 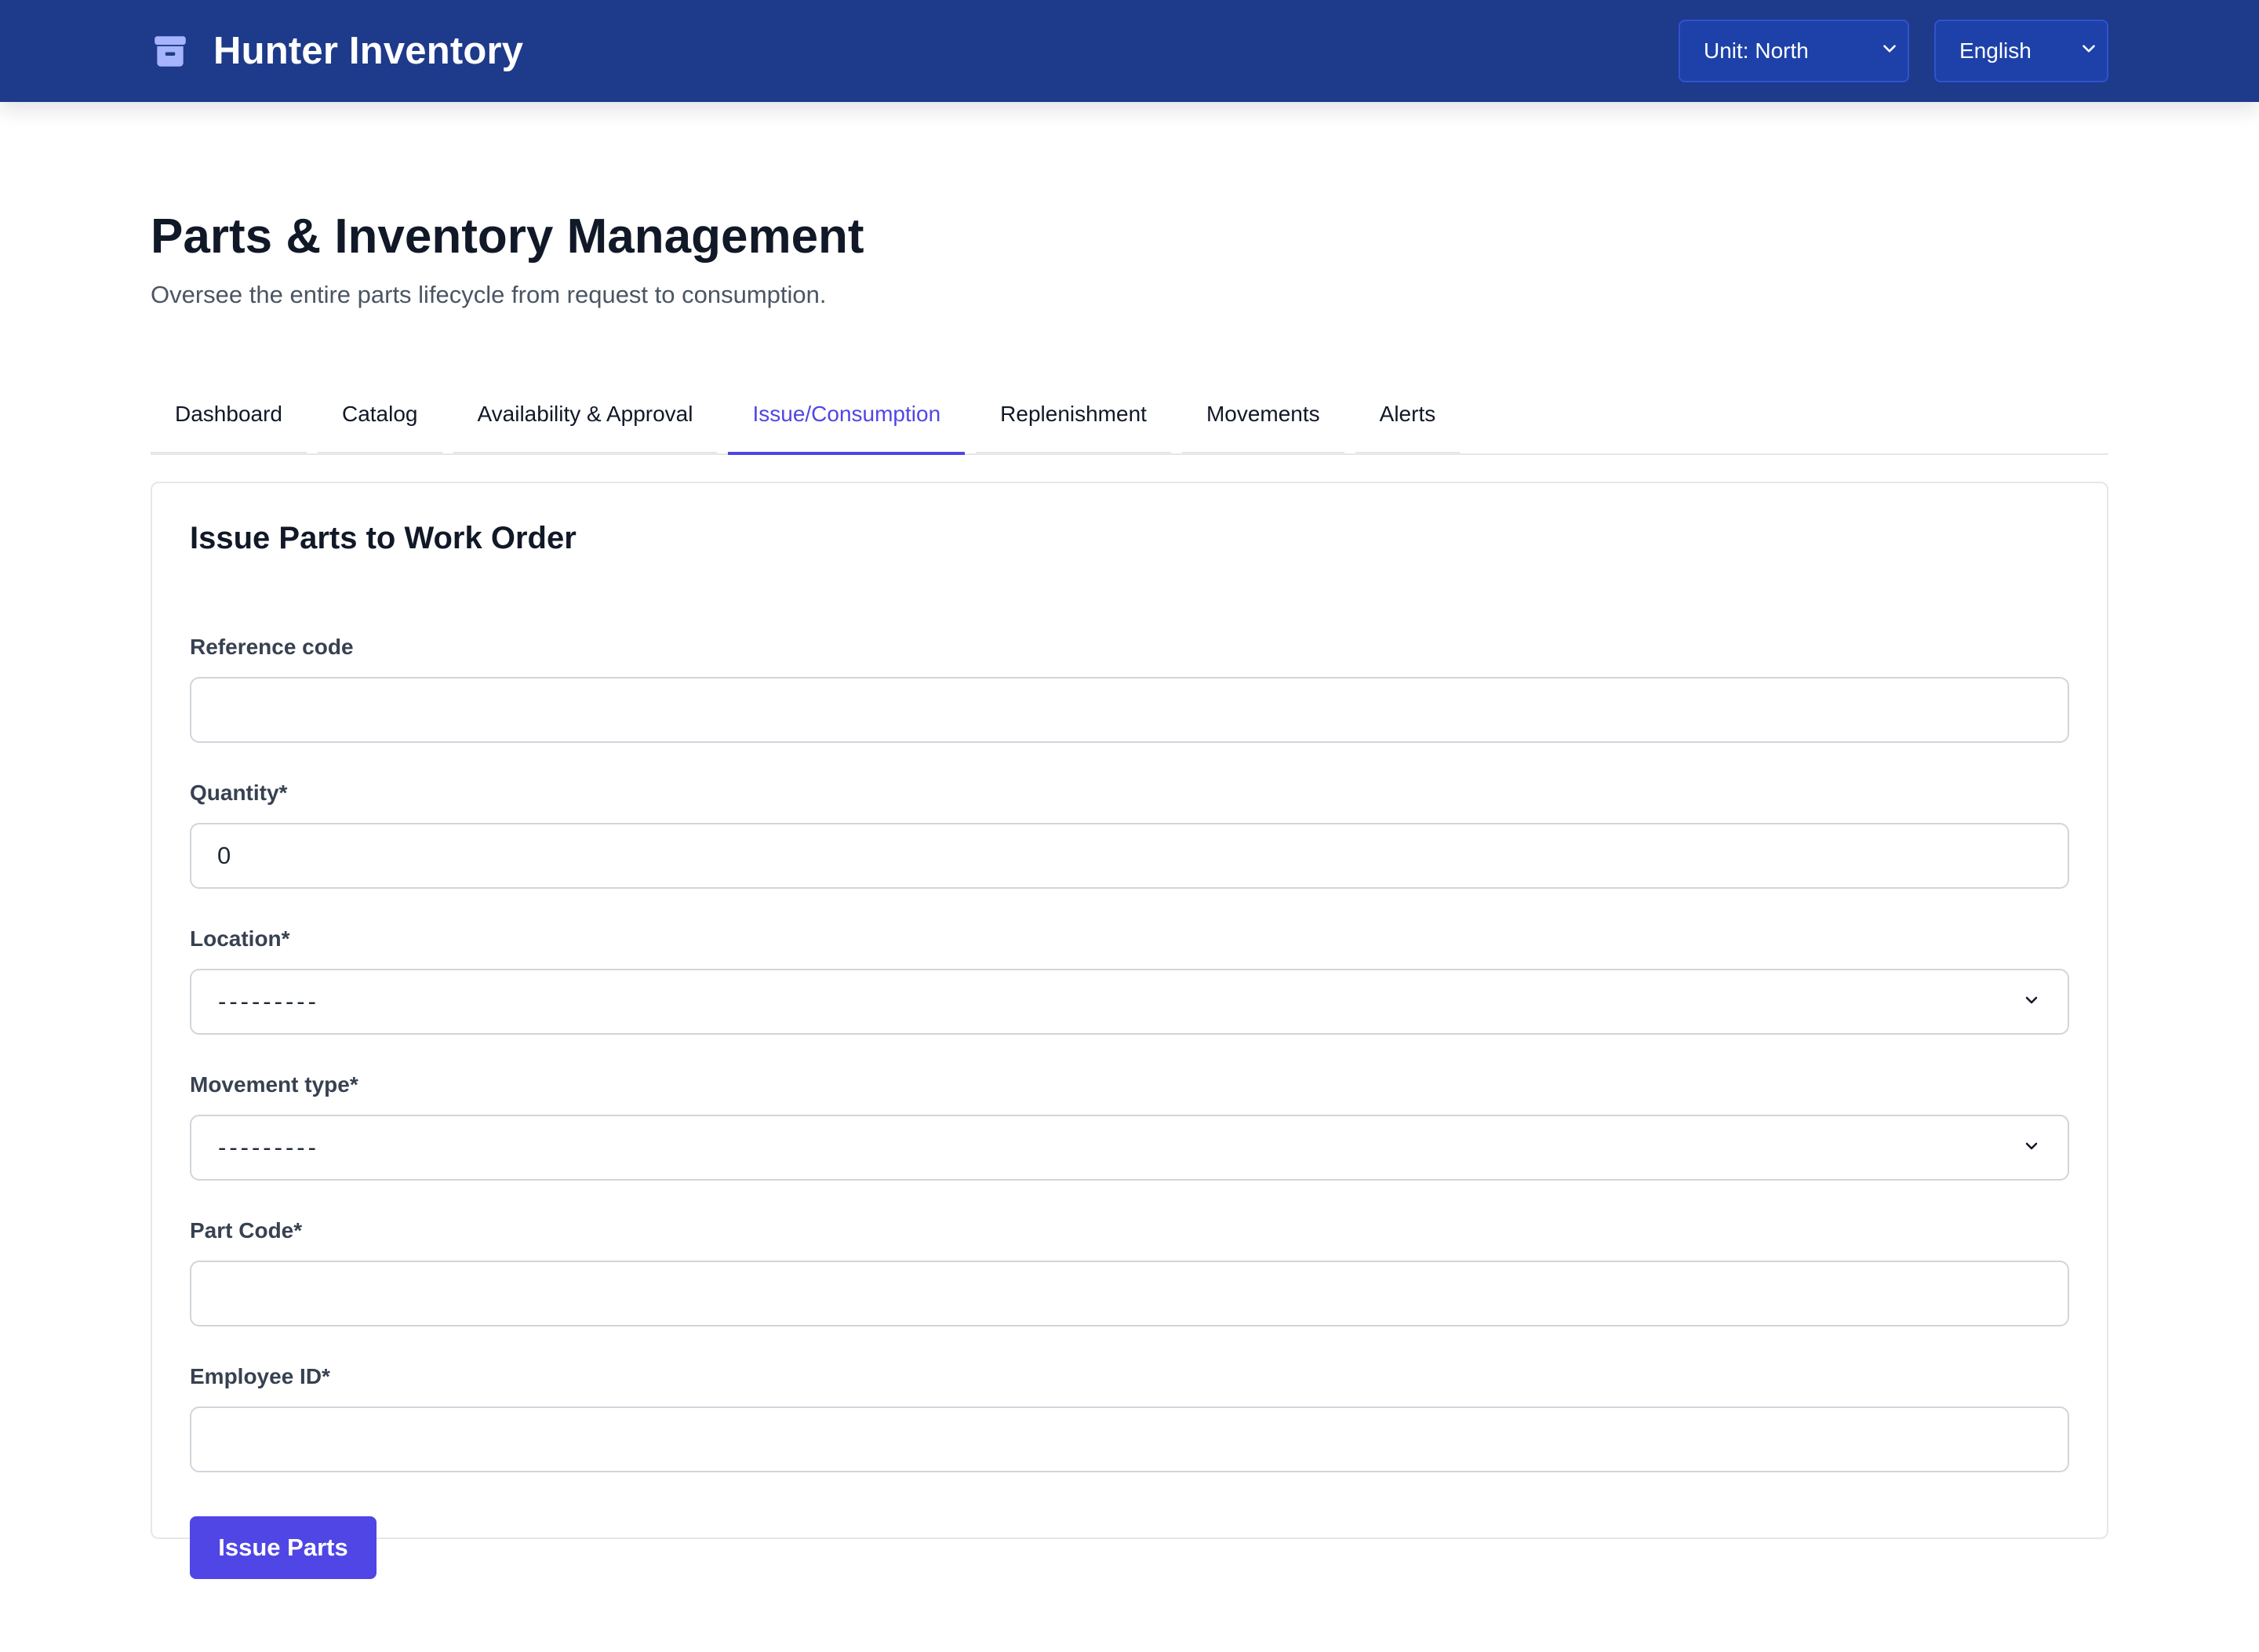 I want to click on tab-issue-consumption: Issue/Consumption, so click(x=847, y=417).